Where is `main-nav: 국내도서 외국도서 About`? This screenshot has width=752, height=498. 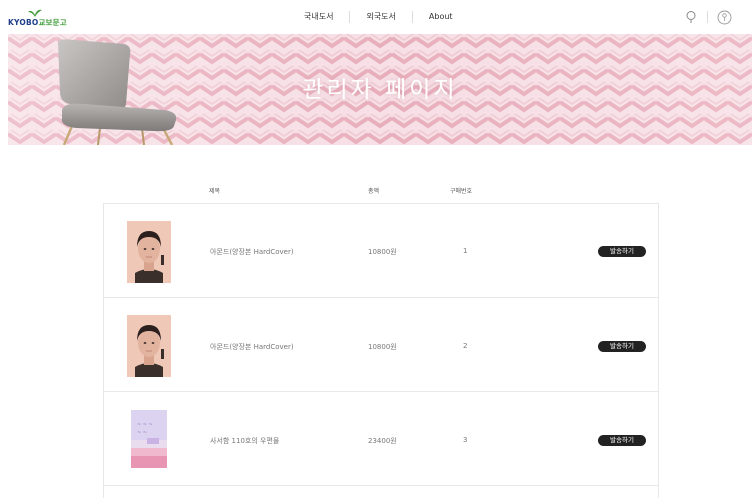 main-nav: 국내도서 외국도서 About is located at coordinates (378, 17).